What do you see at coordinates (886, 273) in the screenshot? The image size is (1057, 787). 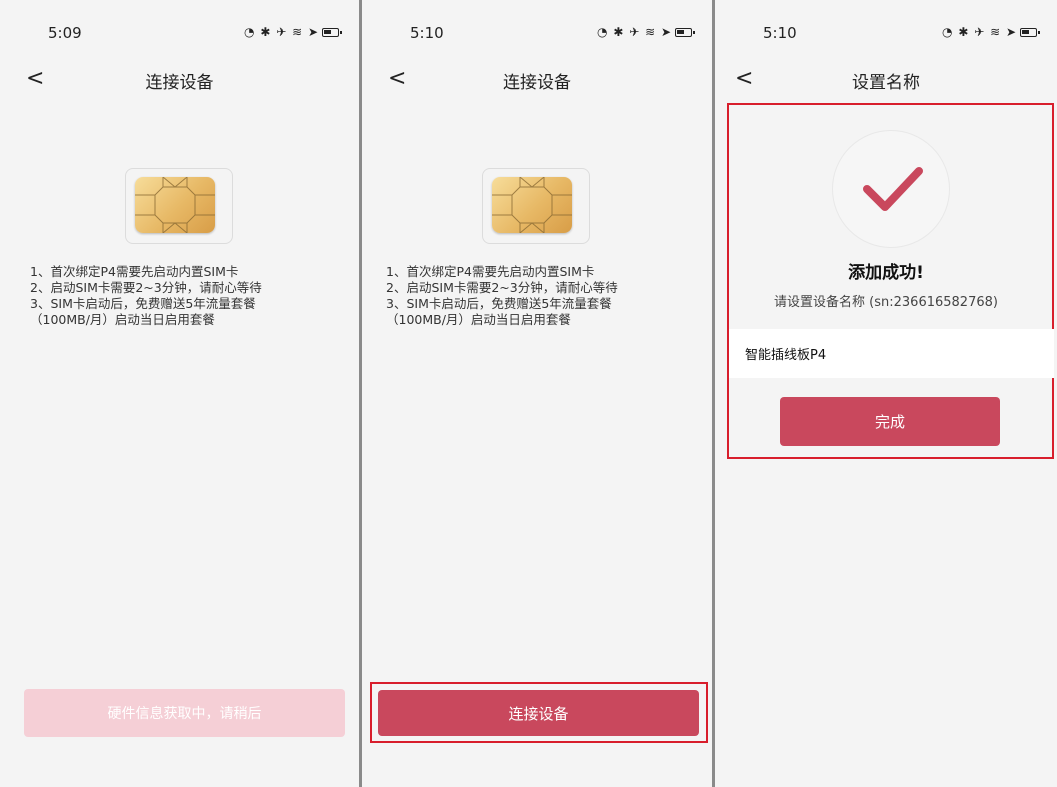 I see `success-title: 添加成功!` at bounding box center [886, 273].